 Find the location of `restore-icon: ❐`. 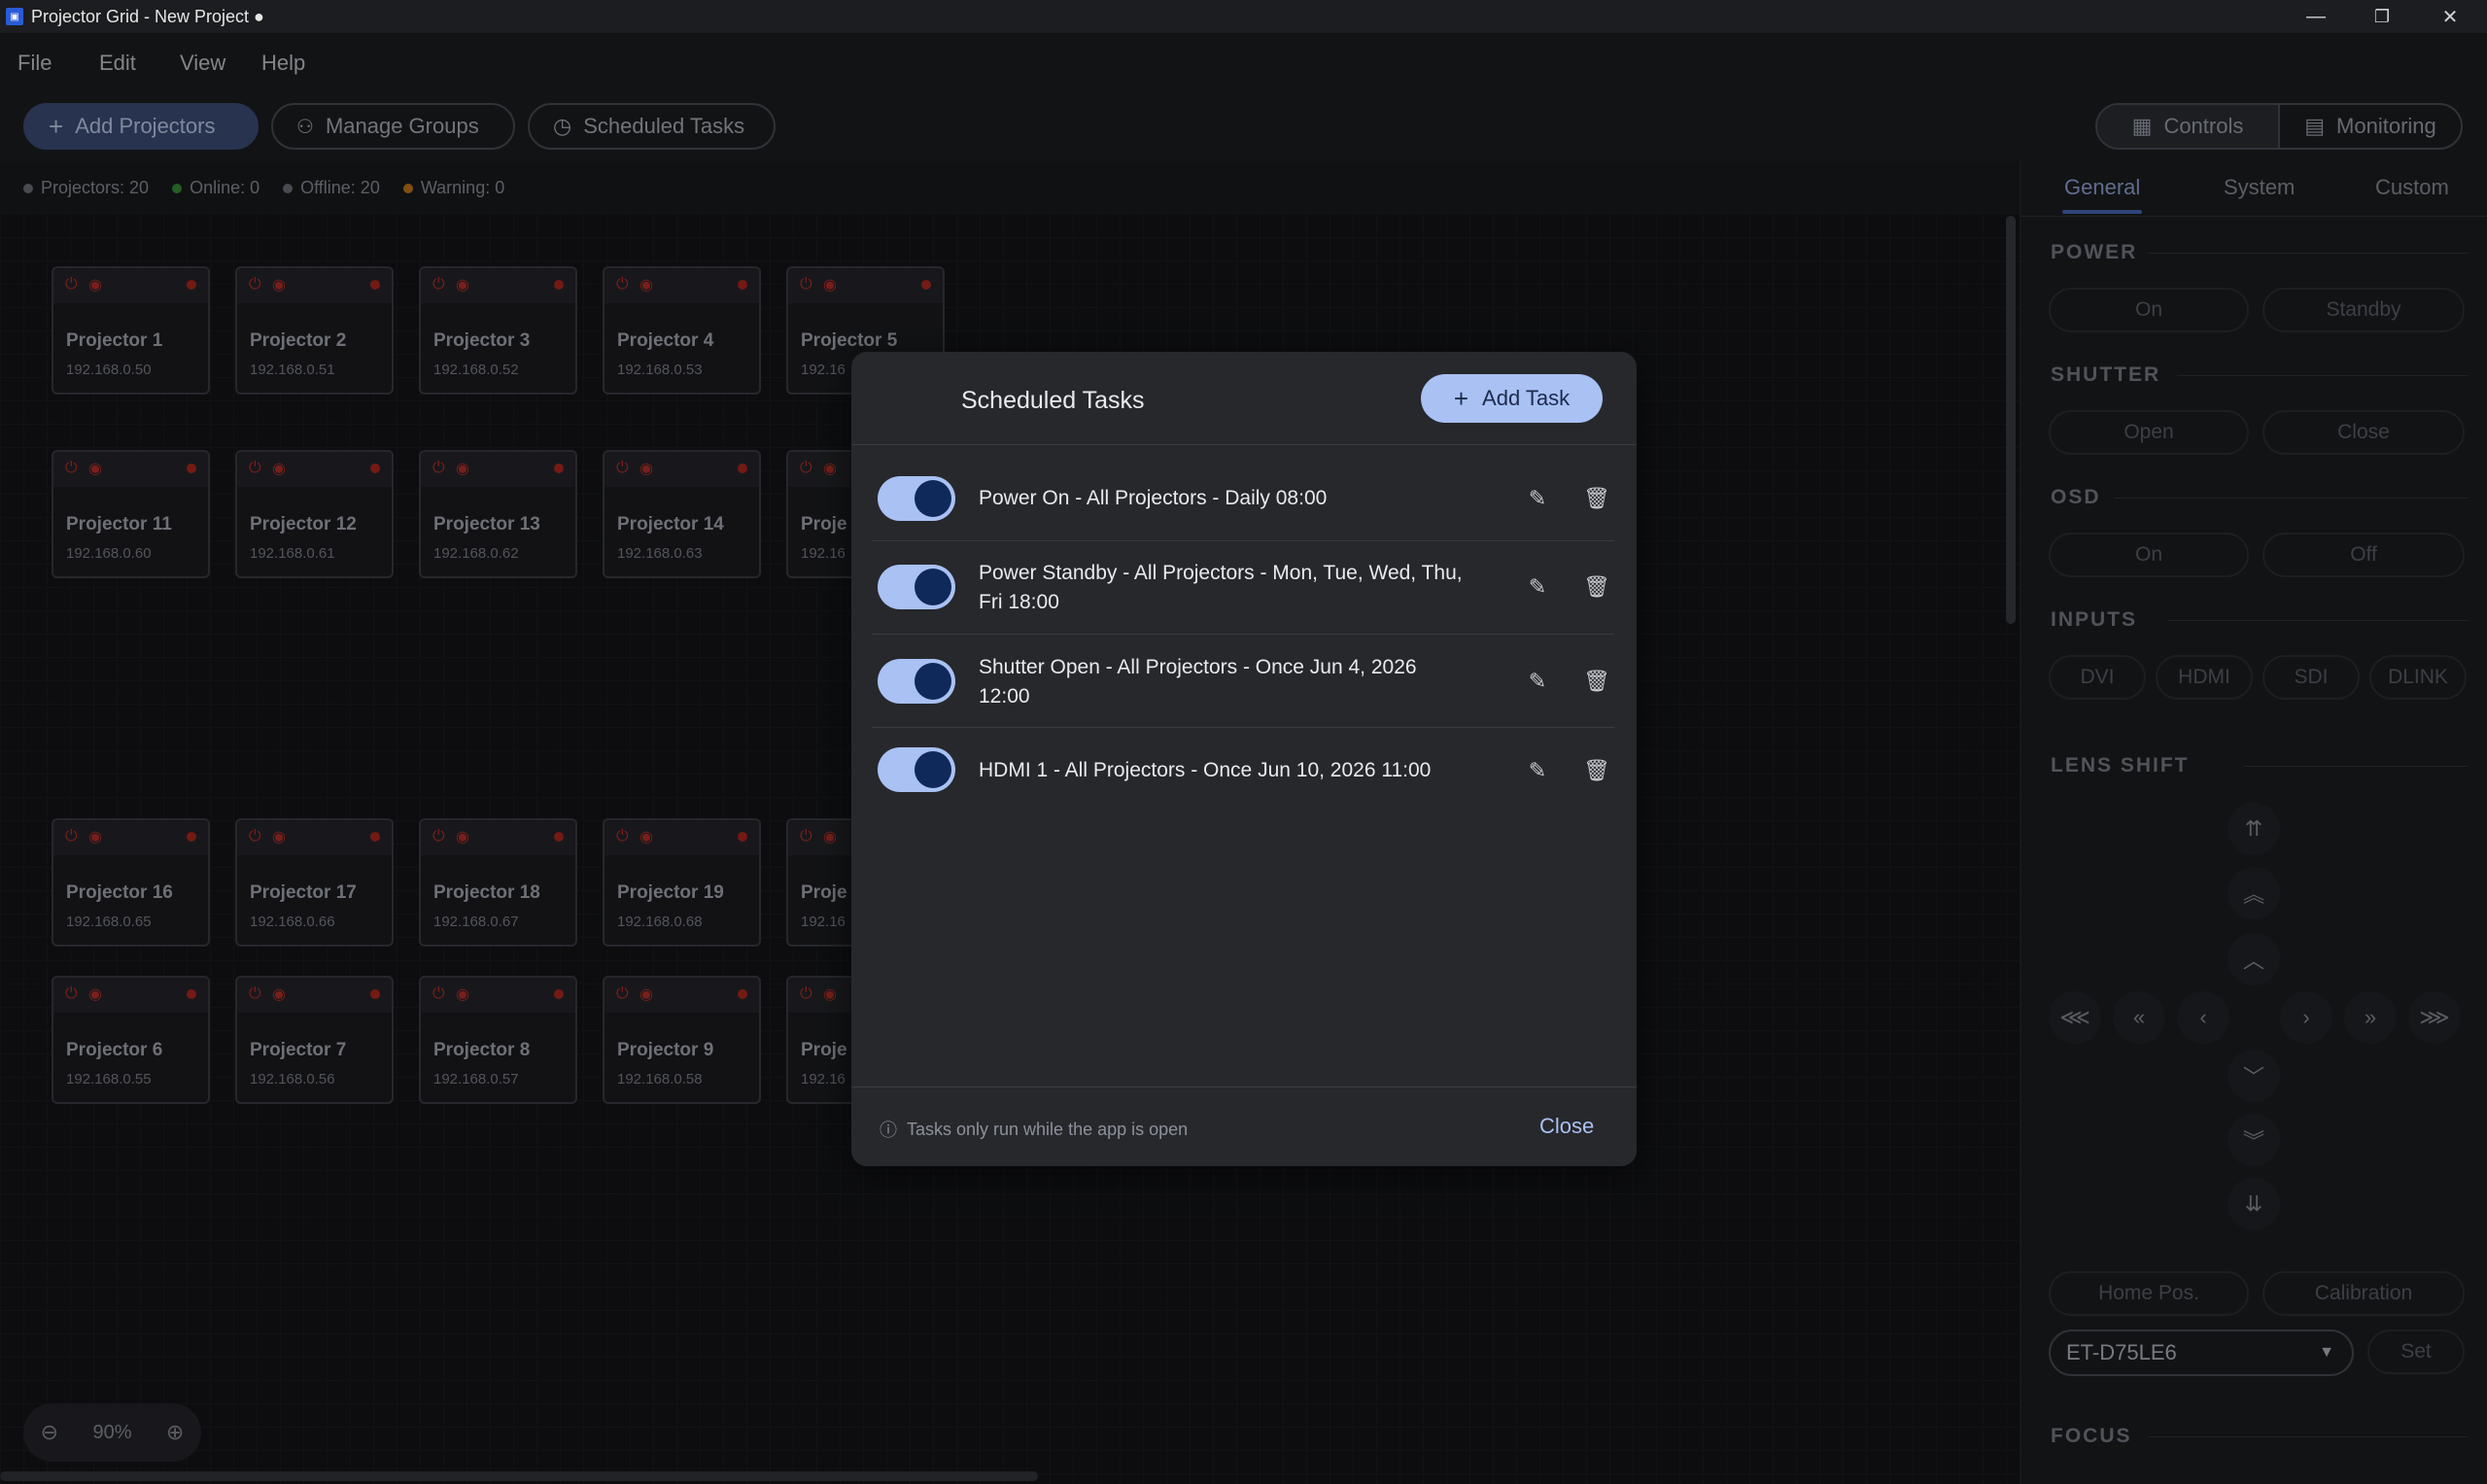

restore-icon: ❐ is located at coordinates (2382, 16).